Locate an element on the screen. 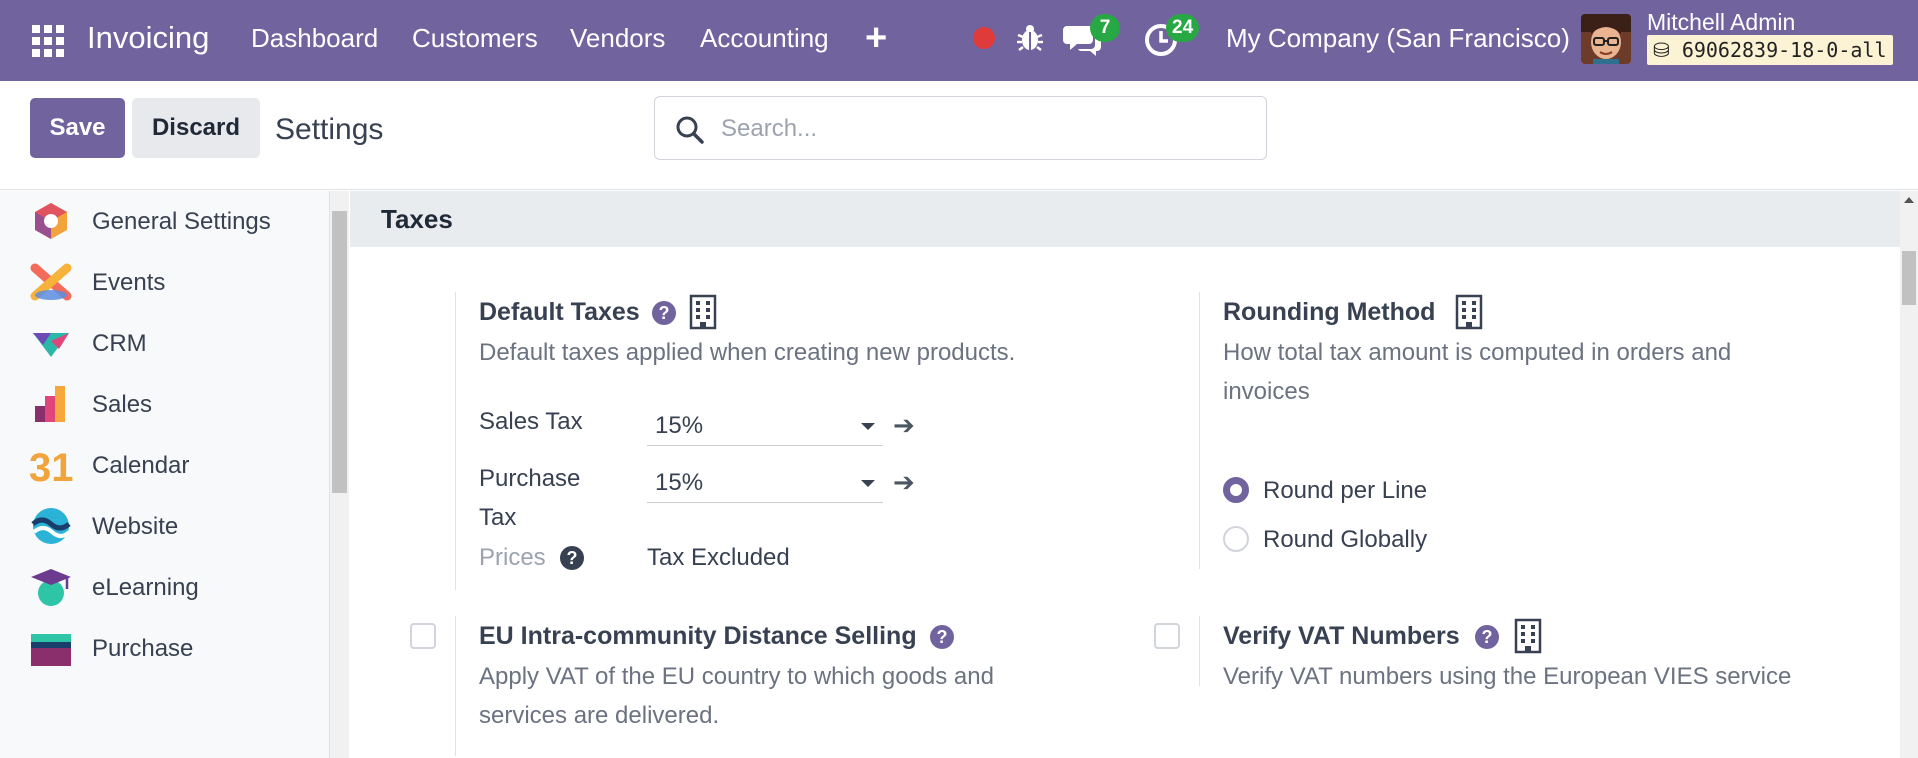  verify-vat-title: Verify VAT Numbers is located at coordinates (1341, 636).